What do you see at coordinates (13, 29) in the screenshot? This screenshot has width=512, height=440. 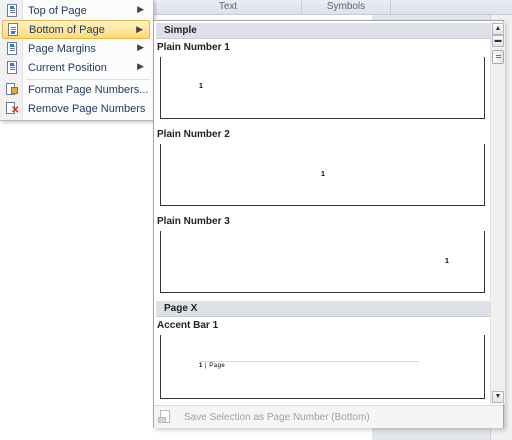 I see `page-bottom-icon` at bounding box center [13, 29].